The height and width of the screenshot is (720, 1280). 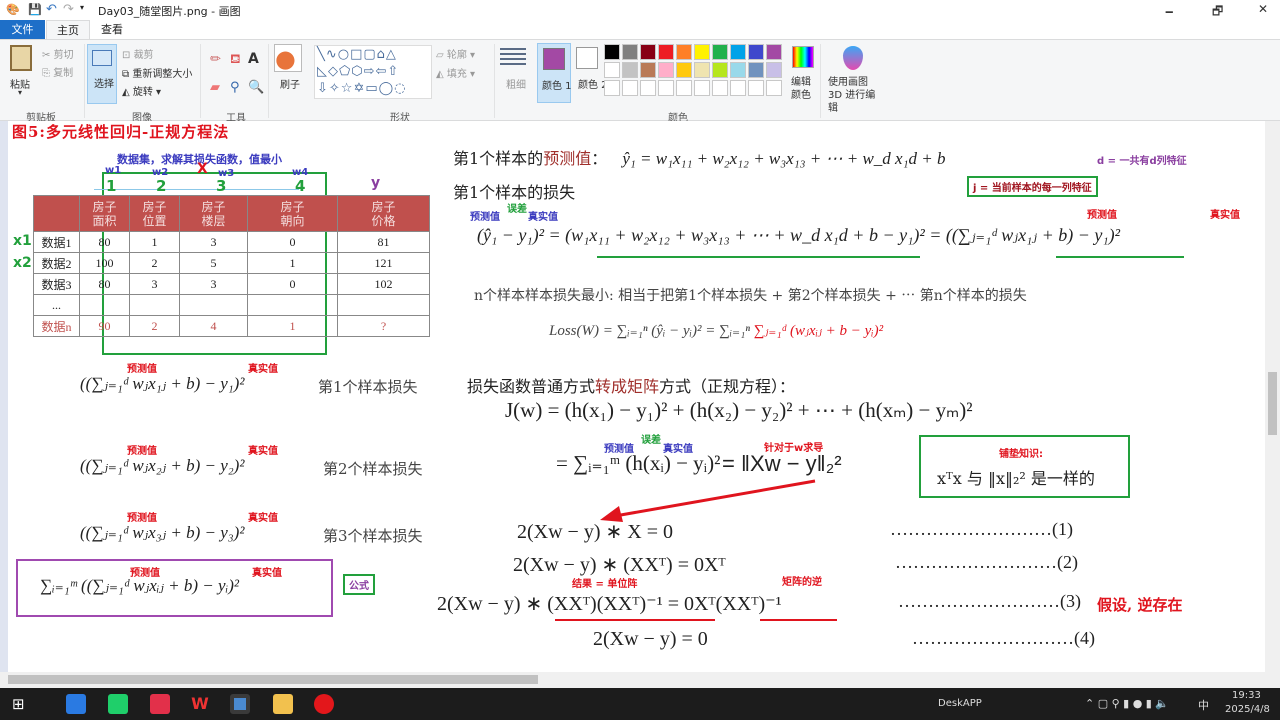 I want to click on resize-button: ⧉ 重新调整大小, so click(x=157, y=72).